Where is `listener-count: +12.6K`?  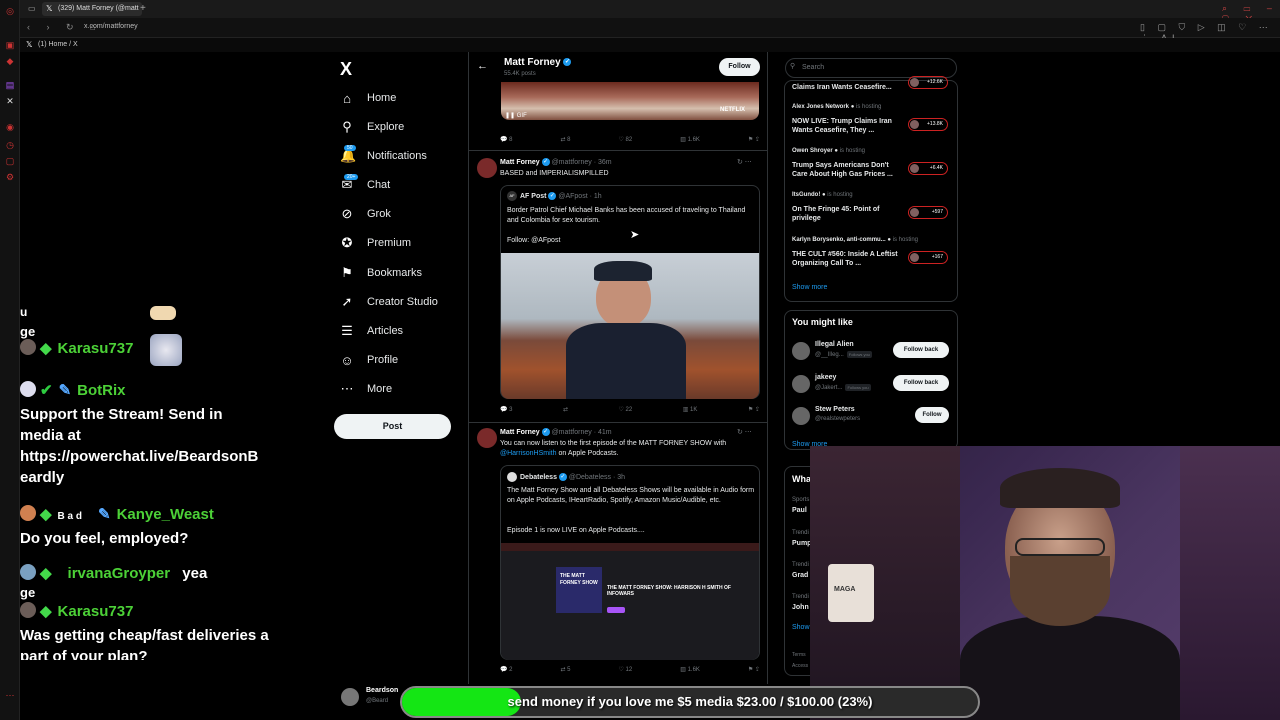
listener-count: +12.6K is located at coordinates (928, 82).